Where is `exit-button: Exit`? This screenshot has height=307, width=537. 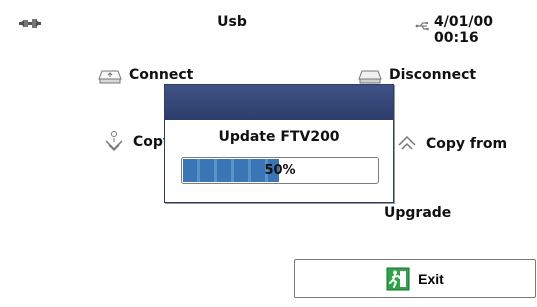
exit-button: Exit is located at coordinates (415, 278).